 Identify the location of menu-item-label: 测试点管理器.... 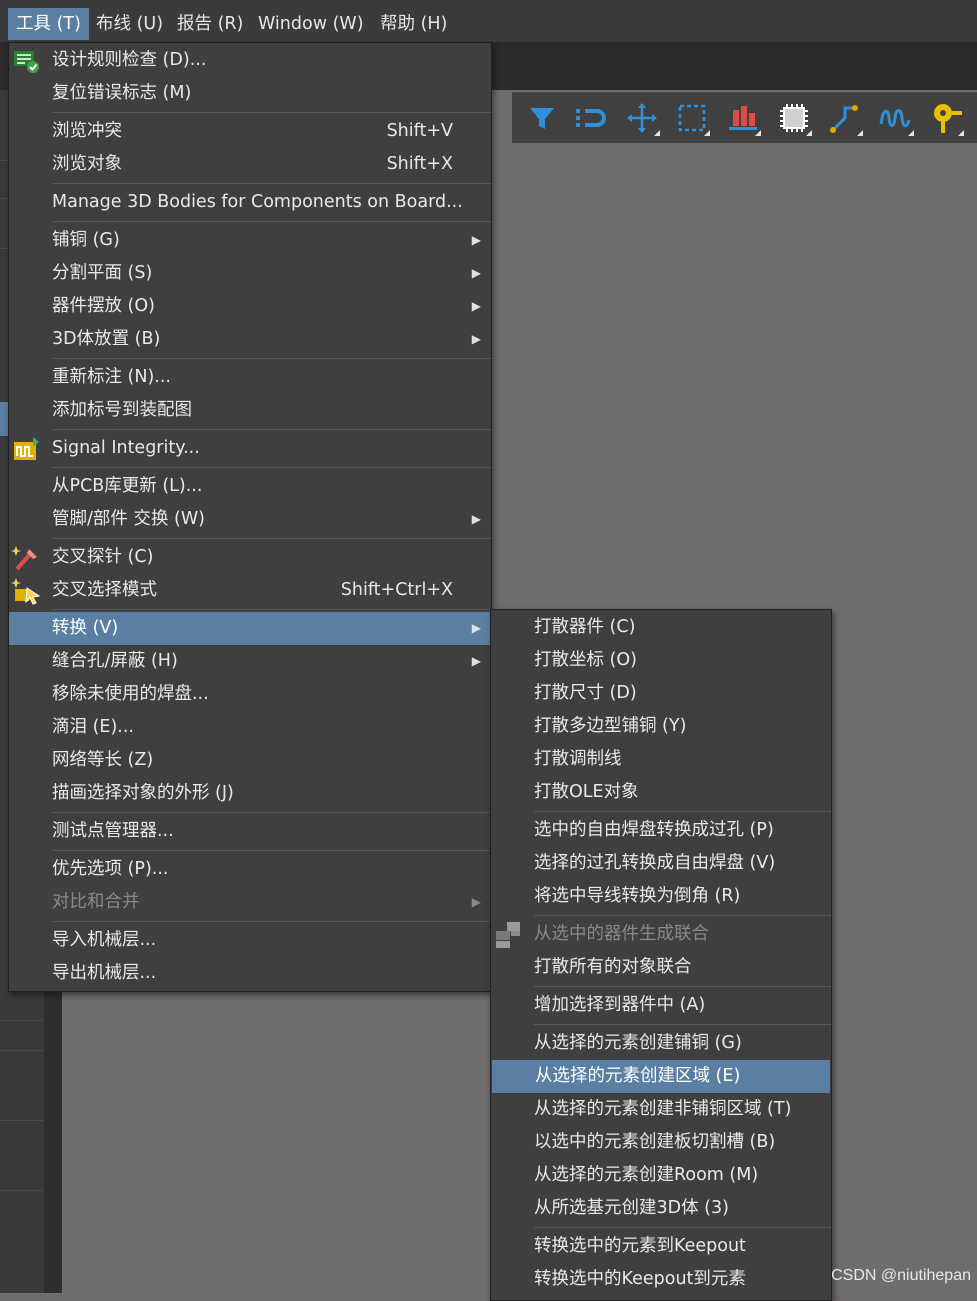
(113, 831).